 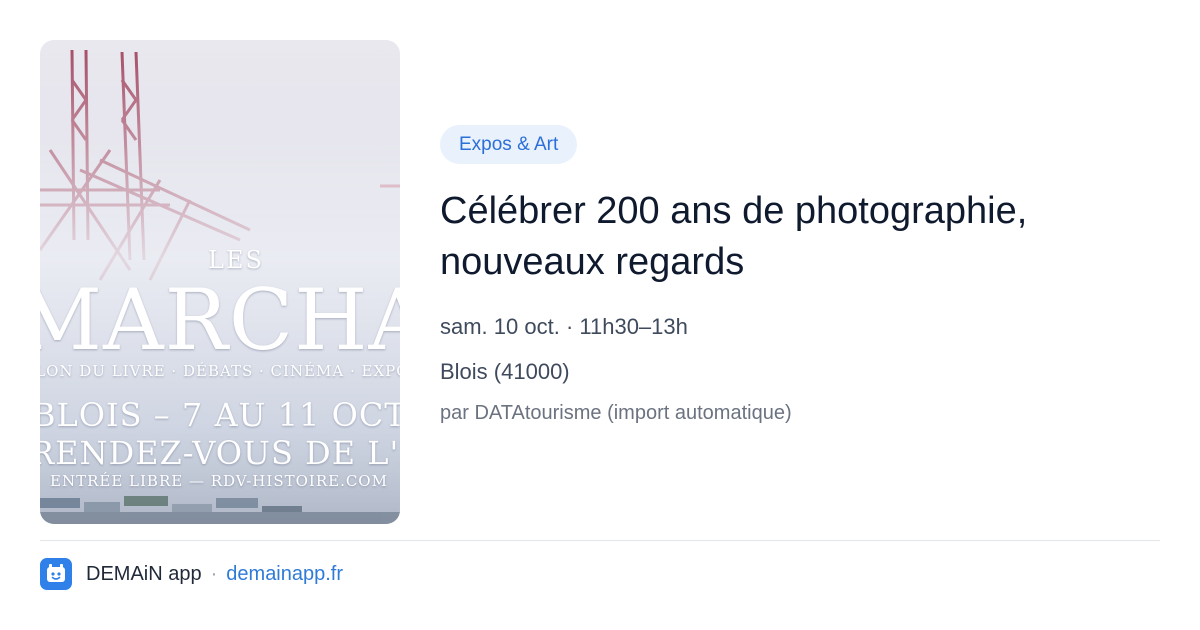 I want to click on poster-text-dates: BLOIS – 7 AU 11 OCT. 2020, so click(x=220, y=415).